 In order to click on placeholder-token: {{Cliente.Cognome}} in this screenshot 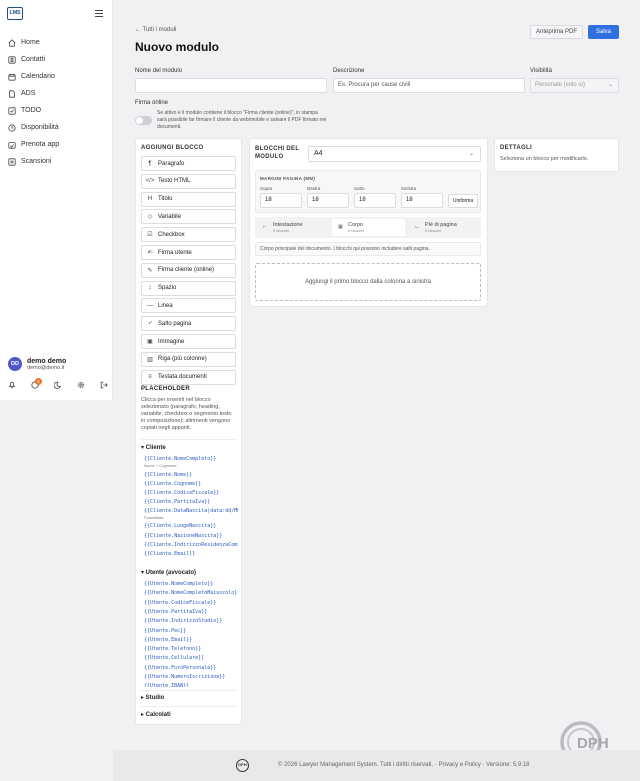, I will do `click(191, 484)`.